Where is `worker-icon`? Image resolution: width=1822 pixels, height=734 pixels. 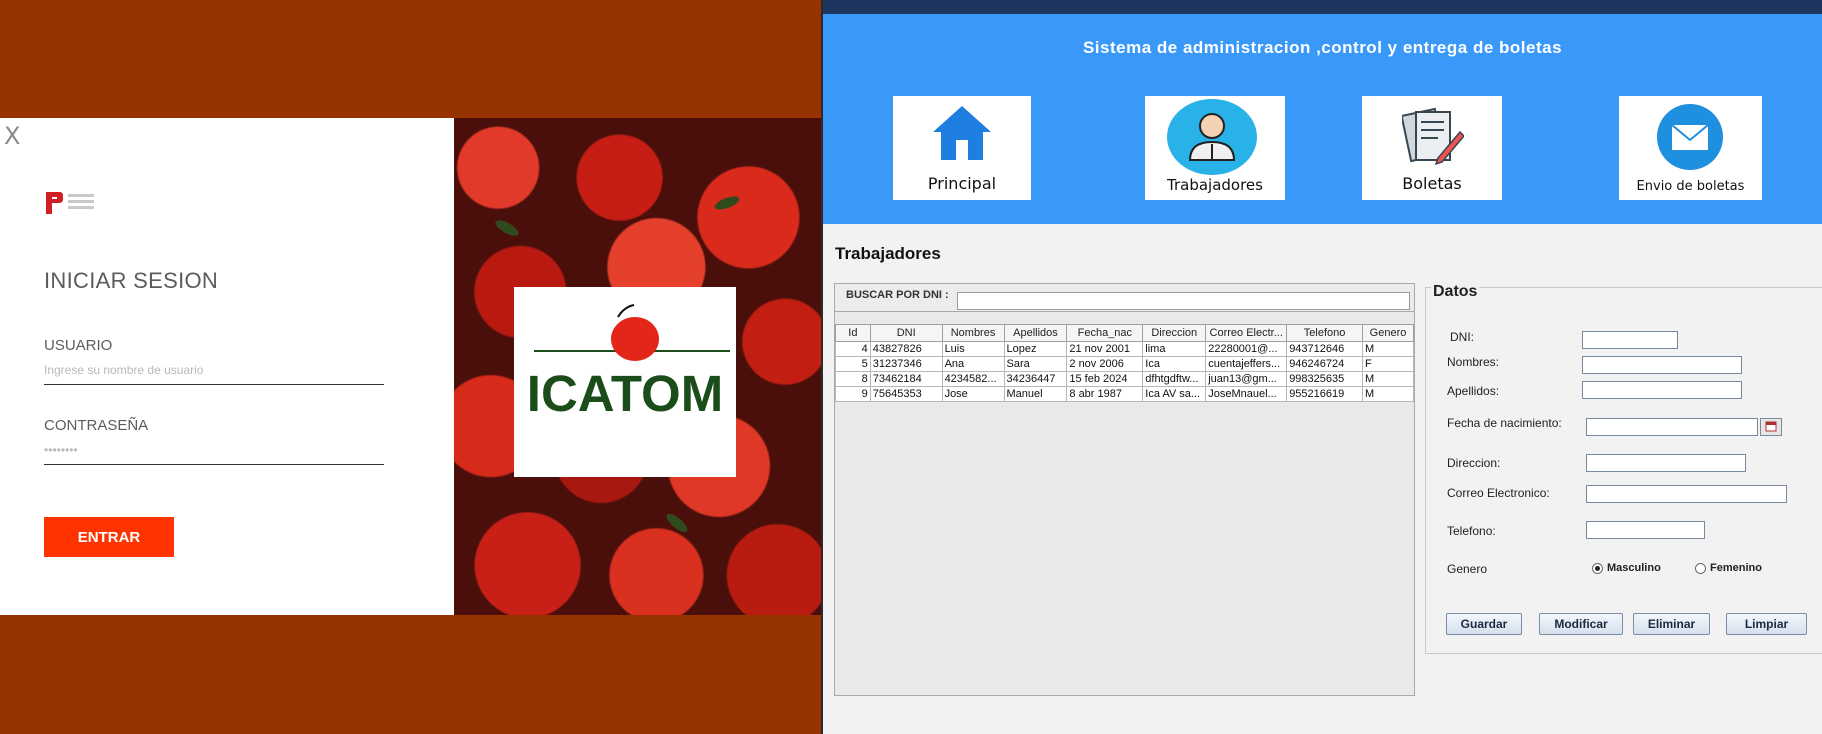
worker-icon is located at coordinates (1212, 137).